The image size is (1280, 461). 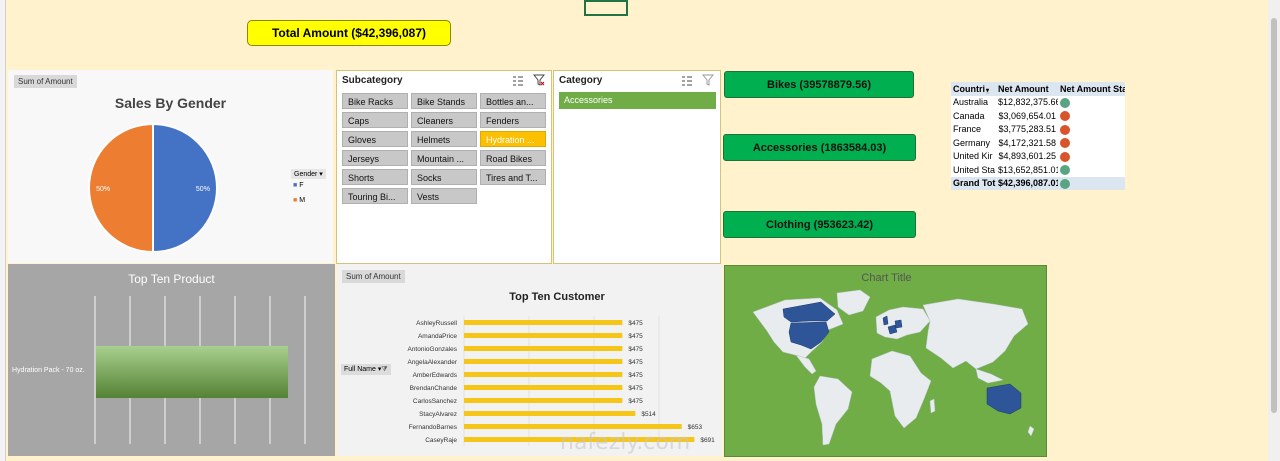 I want to click on legend-swatch-m: ■, so click(x=295, y=200).